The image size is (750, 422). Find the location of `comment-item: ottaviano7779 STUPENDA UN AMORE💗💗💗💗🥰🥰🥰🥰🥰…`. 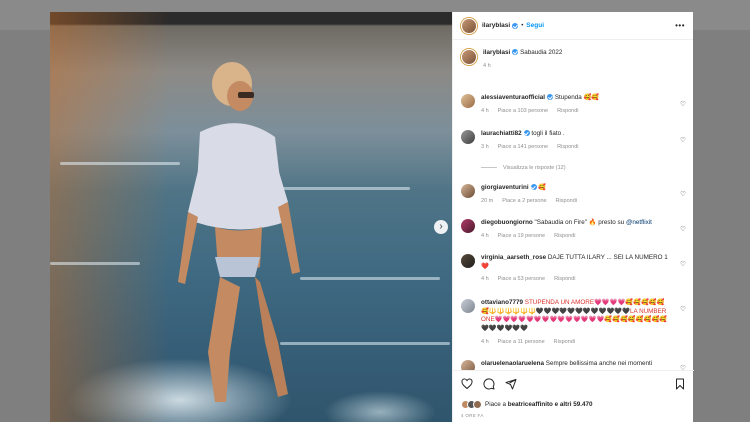

comment-item: ottaviano7779 STUPENDA UN AMORE💗💗💗💗🥰🥰🥰🥰🥰… is located at coordinates (573, 322).